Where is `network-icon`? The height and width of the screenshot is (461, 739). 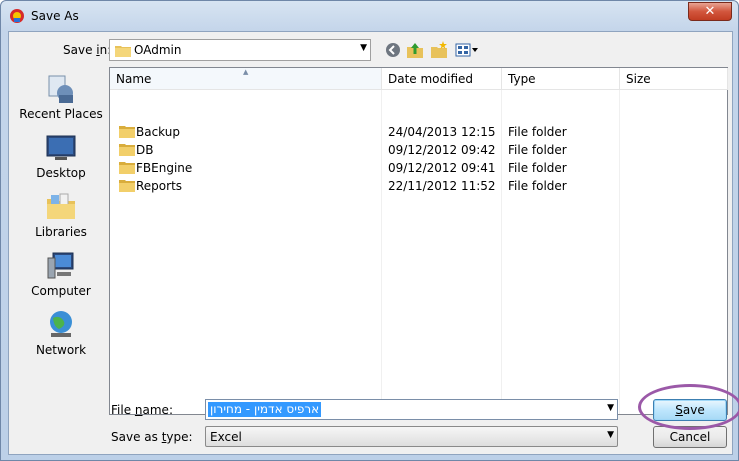 network-icon is located at coordinates (61, 324).